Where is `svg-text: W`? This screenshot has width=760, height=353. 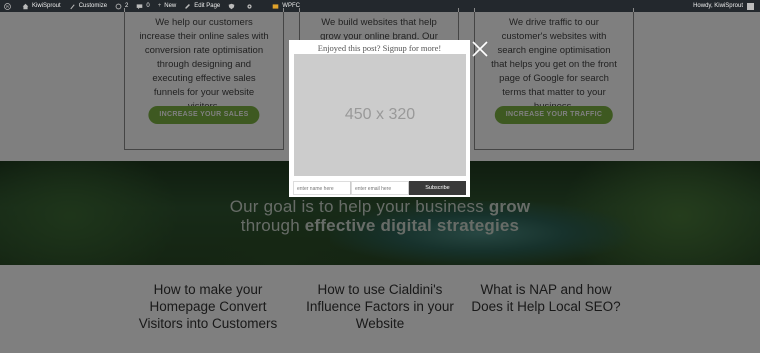 svg-text: W is located at coordinates (8, 6).